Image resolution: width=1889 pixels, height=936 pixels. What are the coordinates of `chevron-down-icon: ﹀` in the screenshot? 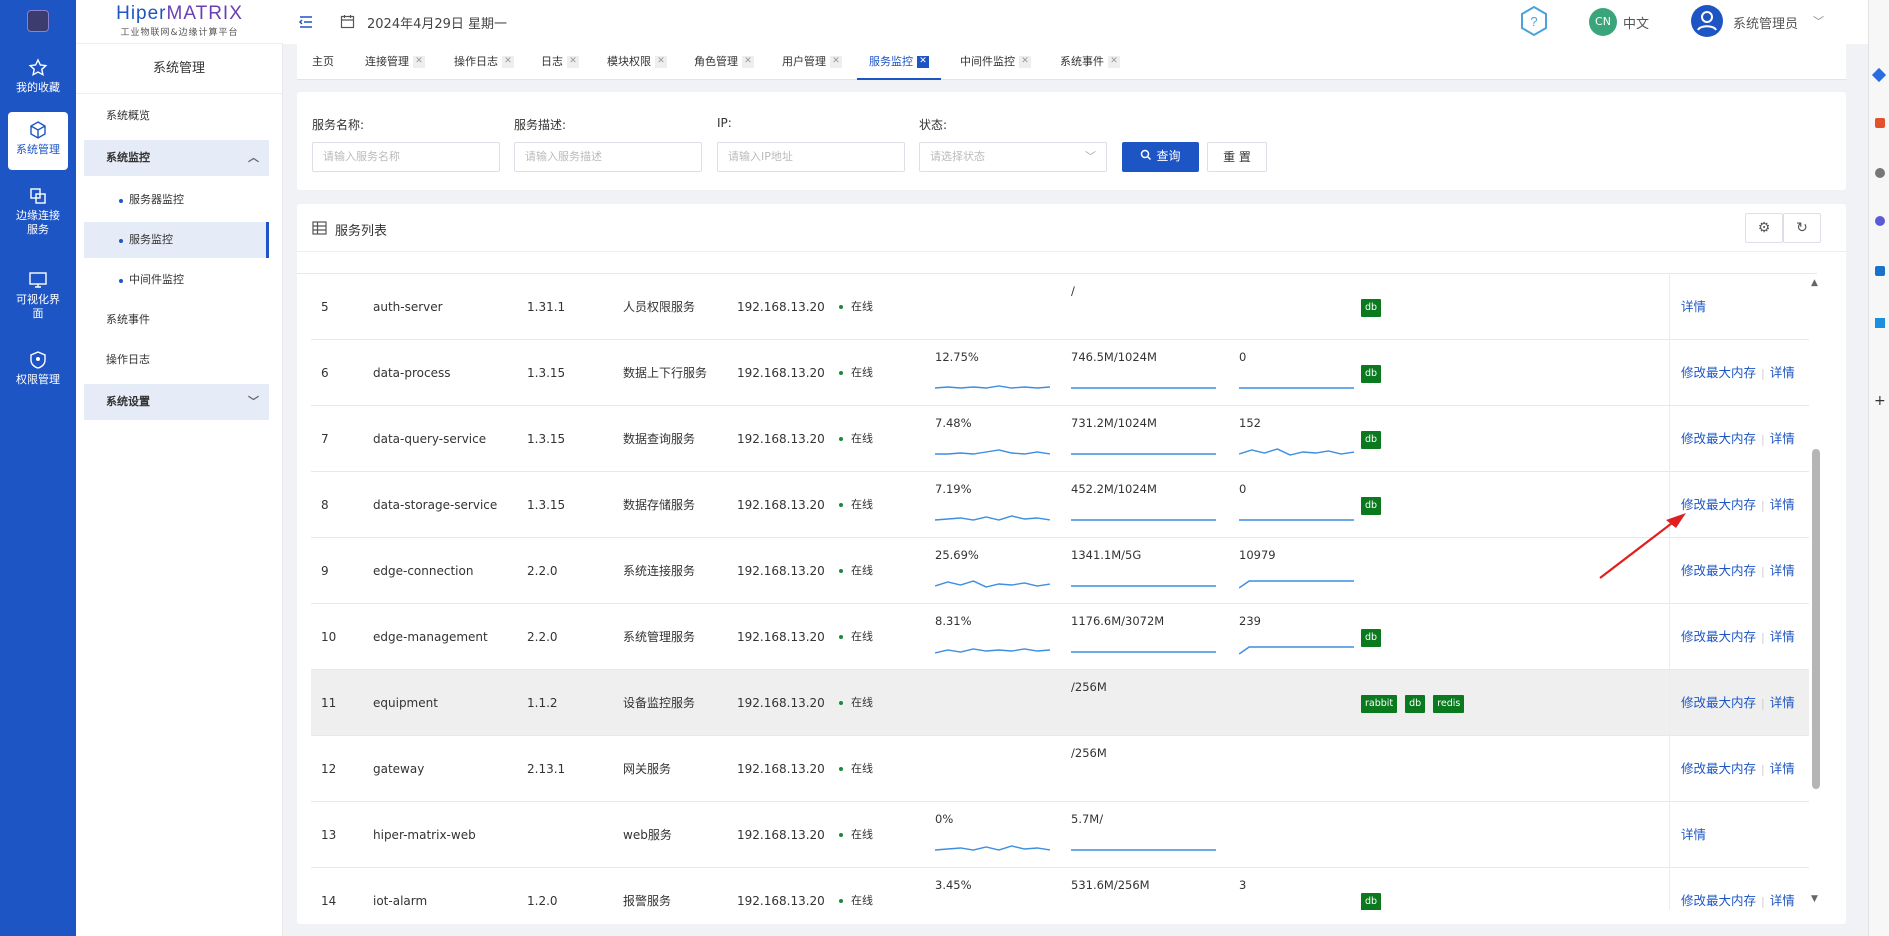 It's located at (1818, 21).